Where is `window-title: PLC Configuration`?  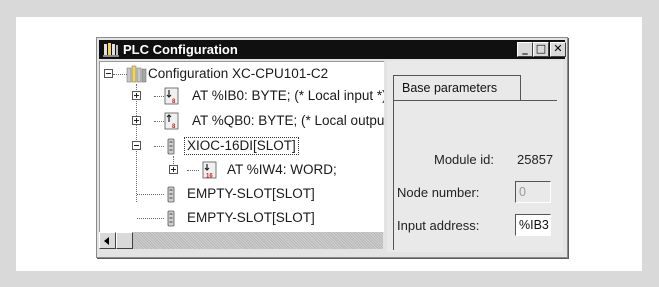 window-title: PLC Configuration is located at coordinates (180, 49).